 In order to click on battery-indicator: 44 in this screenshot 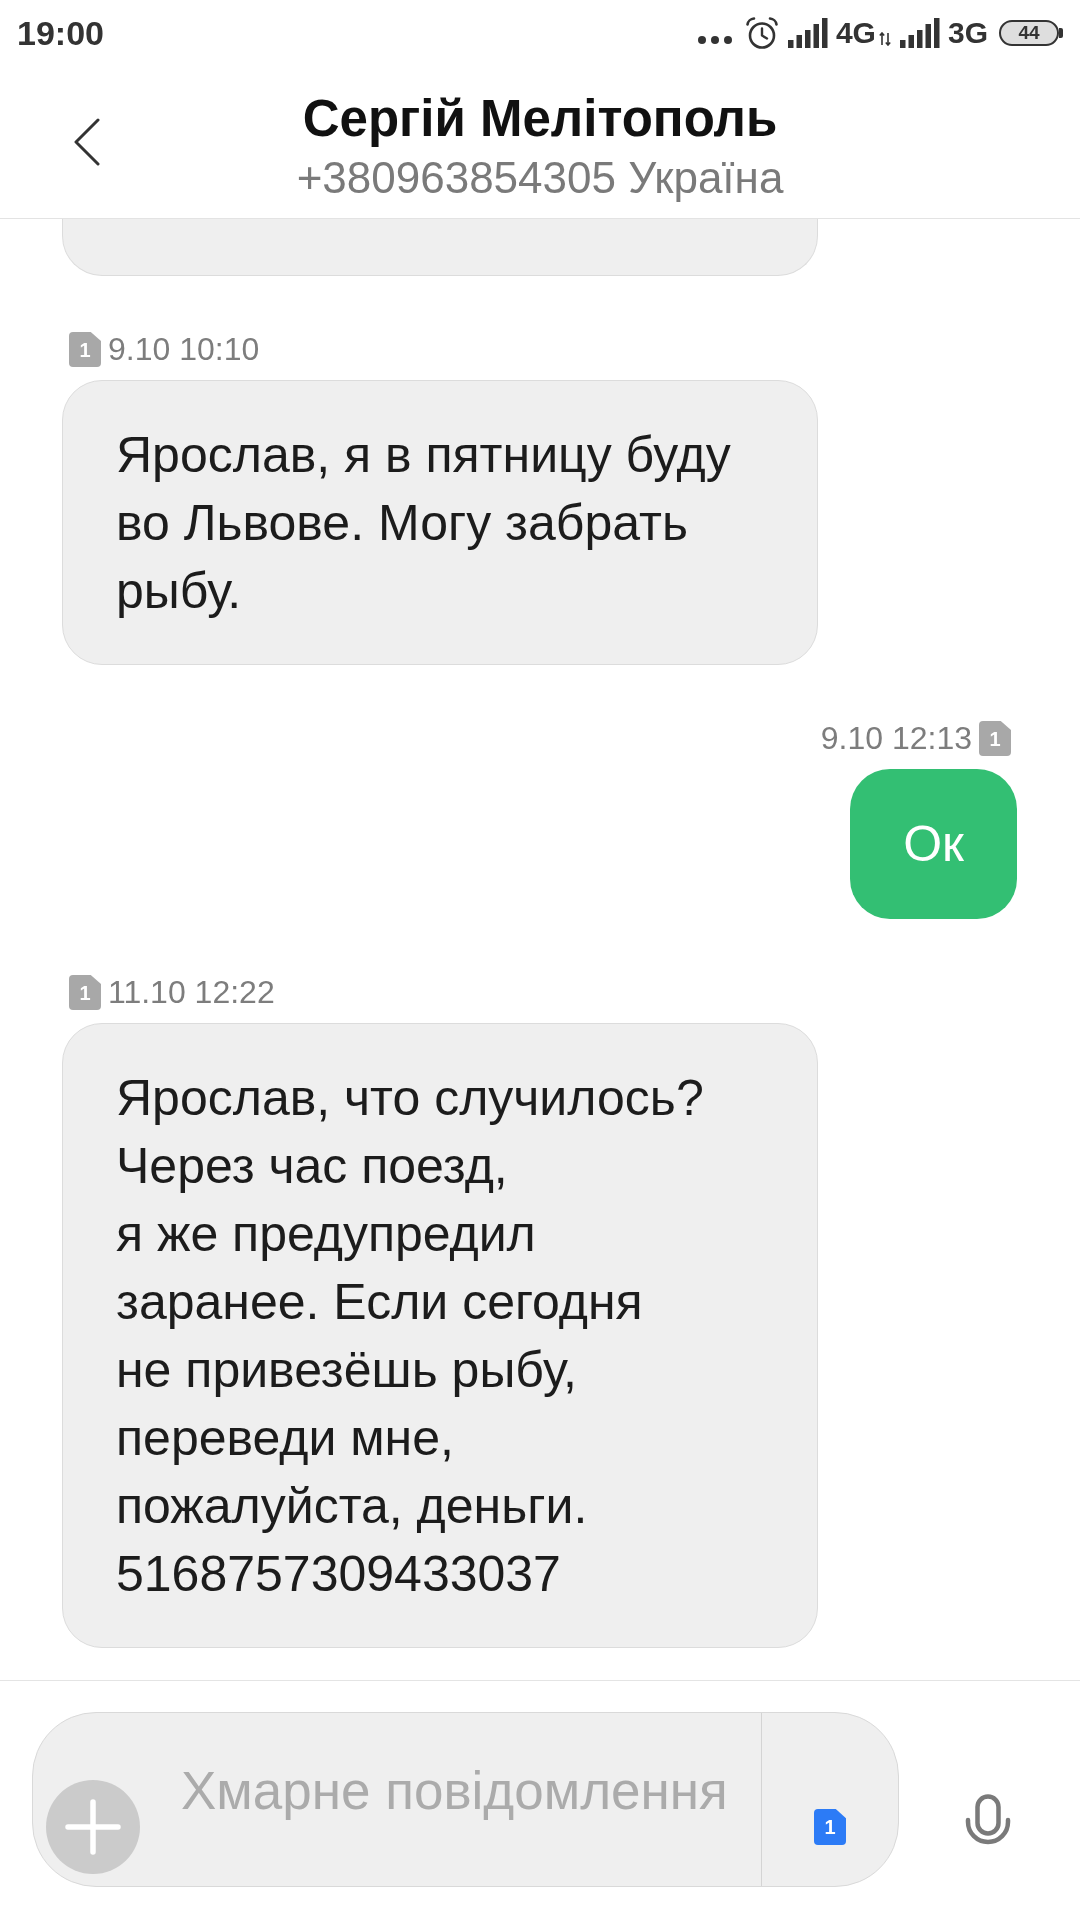, I will do `click(1031, 32)`.